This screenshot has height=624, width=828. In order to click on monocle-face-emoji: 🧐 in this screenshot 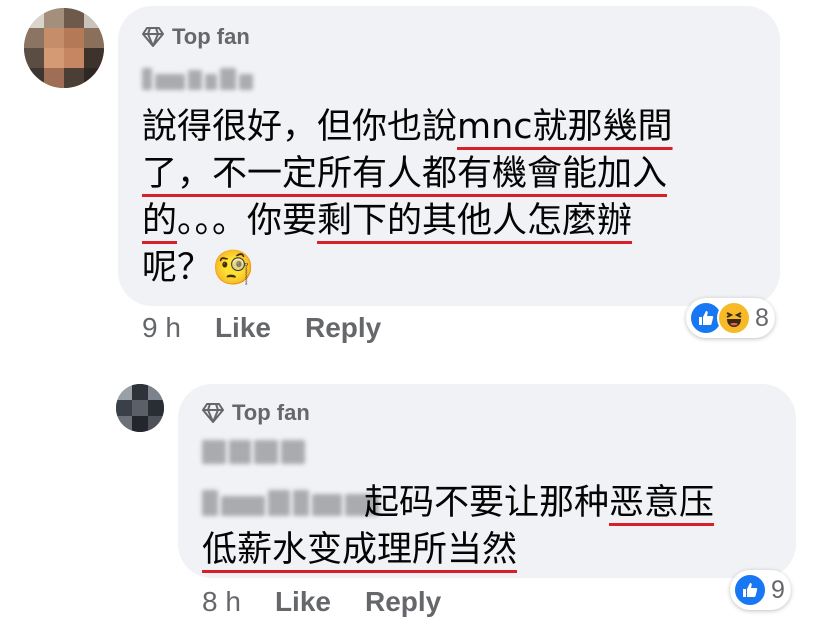, I will do `click(233, 268)`.